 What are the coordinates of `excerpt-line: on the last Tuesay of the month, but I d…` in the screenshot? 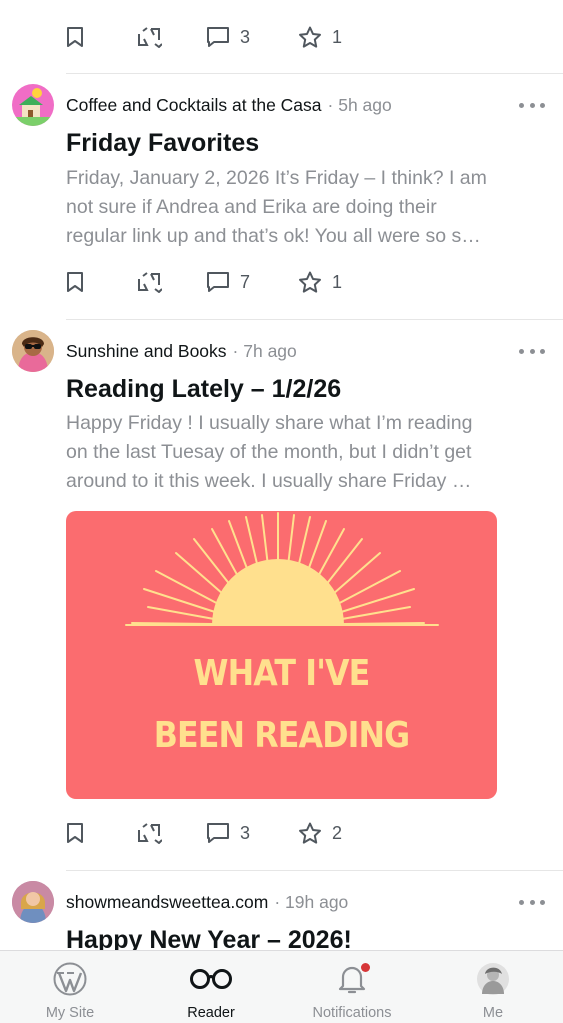 It's located at (269, 452).